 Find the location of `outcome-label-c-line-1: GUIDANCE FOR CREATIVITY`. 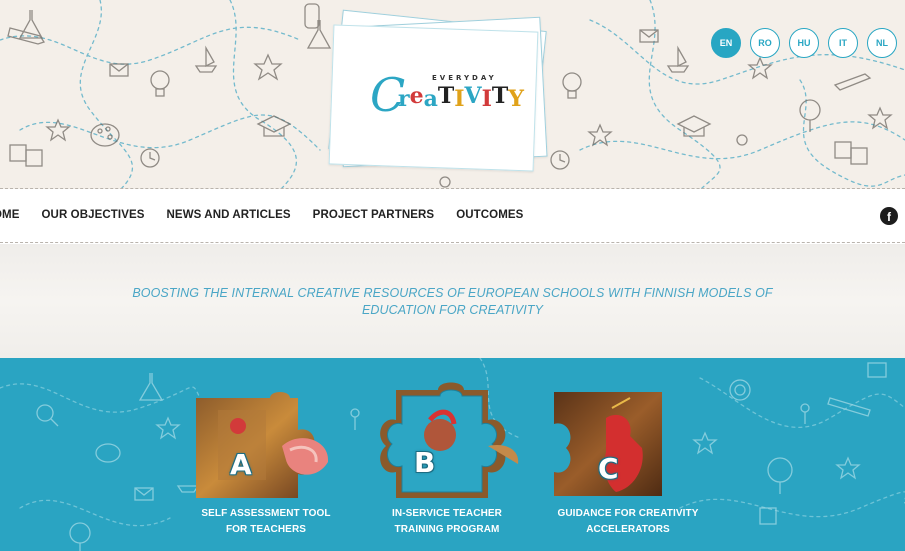

outcome-label-c-line-1: GUIDANCE FOR CREATIVITY is located at coordinates (628, 513).